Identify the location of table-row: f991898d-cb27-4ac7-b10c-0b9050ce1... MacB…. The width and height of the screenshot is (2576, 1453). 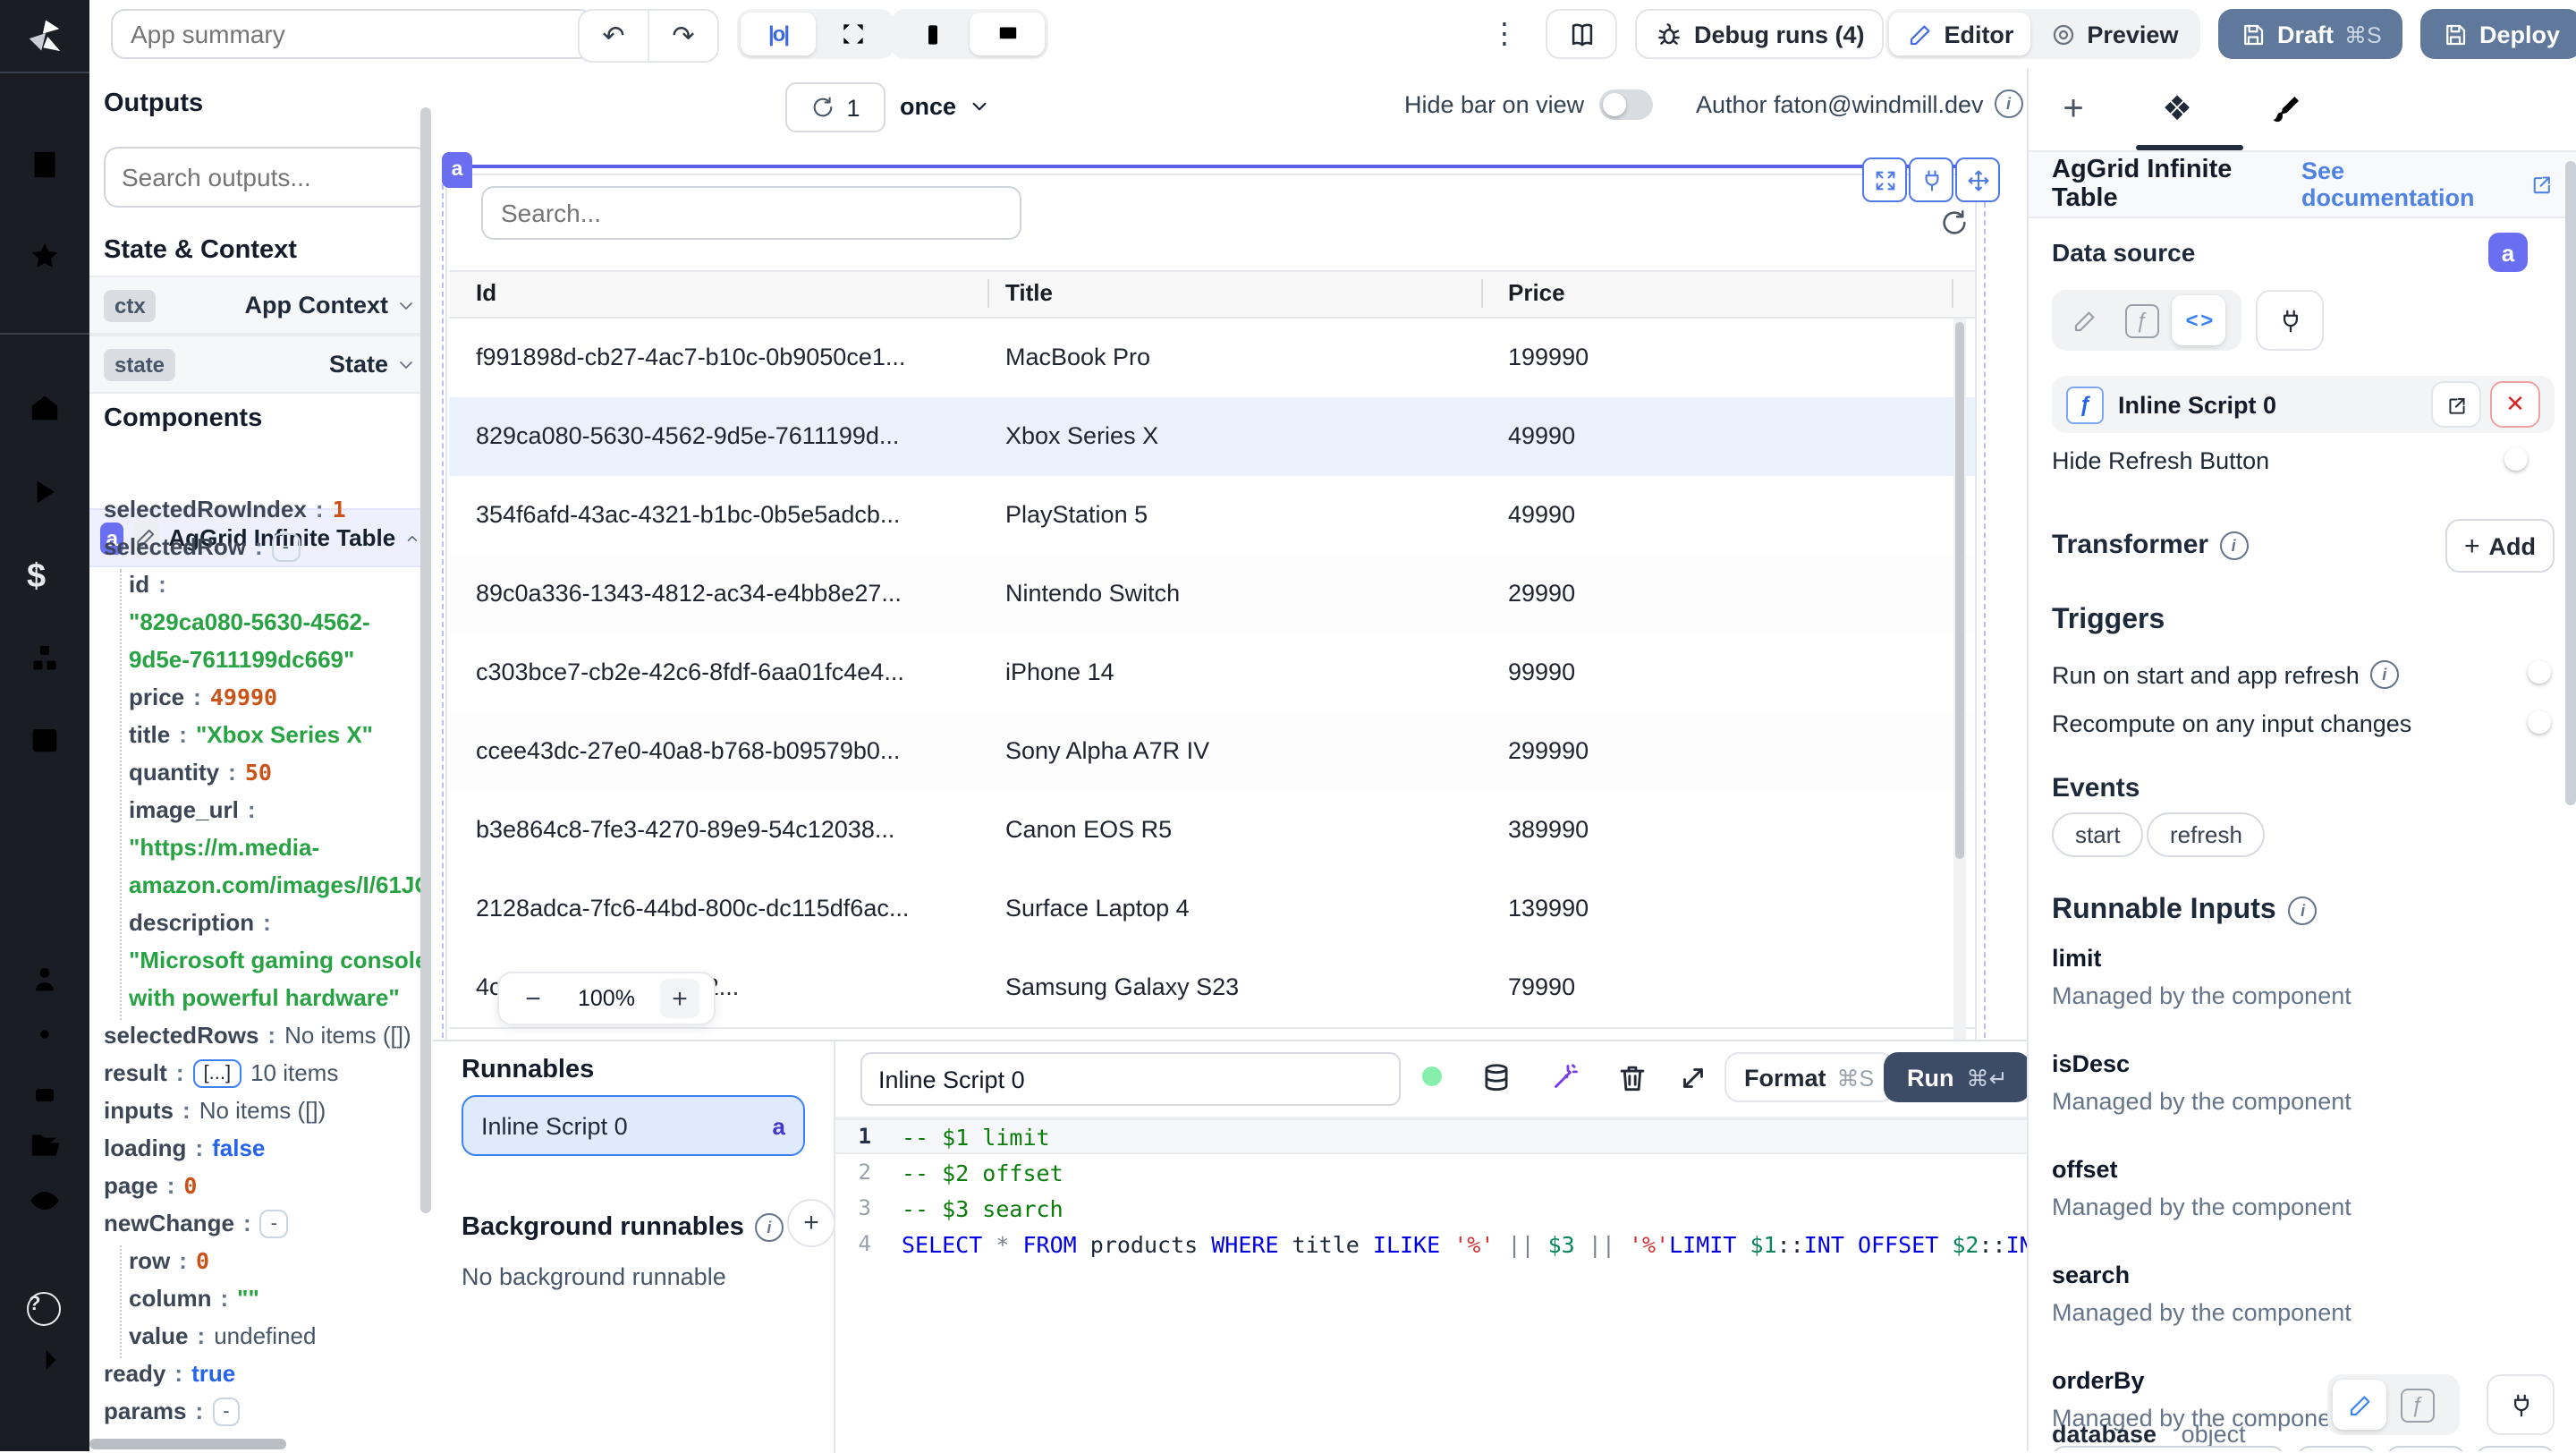
(1212, 359).